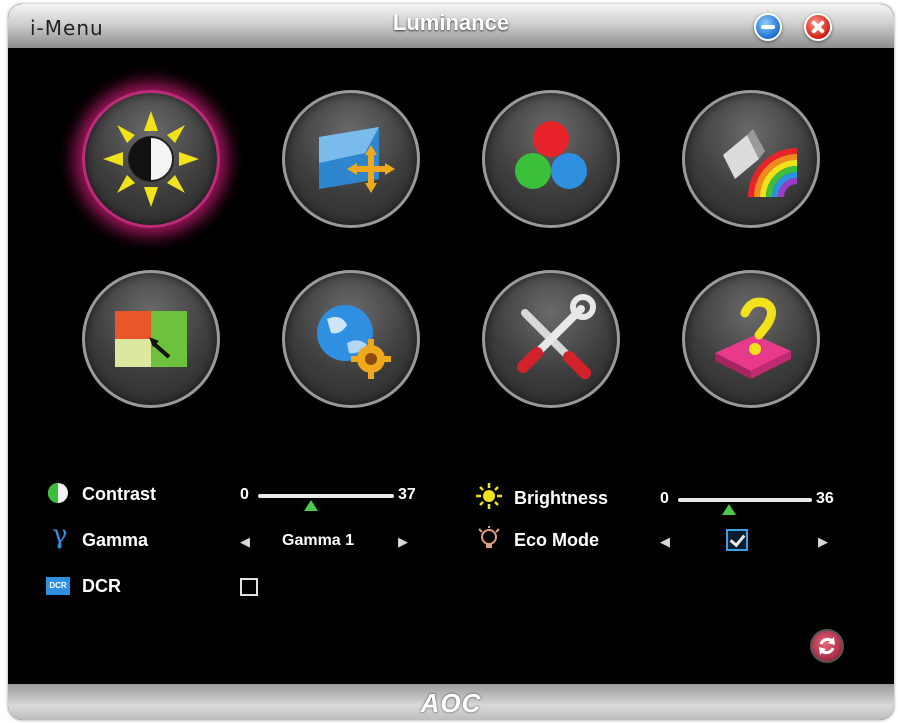 This screenshot has width=898, height=723. What do you see at coordinates (665, 542) in the screenshot?
I see `eco-mode-prev-arrow: ◀` at bounding box center [665, 542].